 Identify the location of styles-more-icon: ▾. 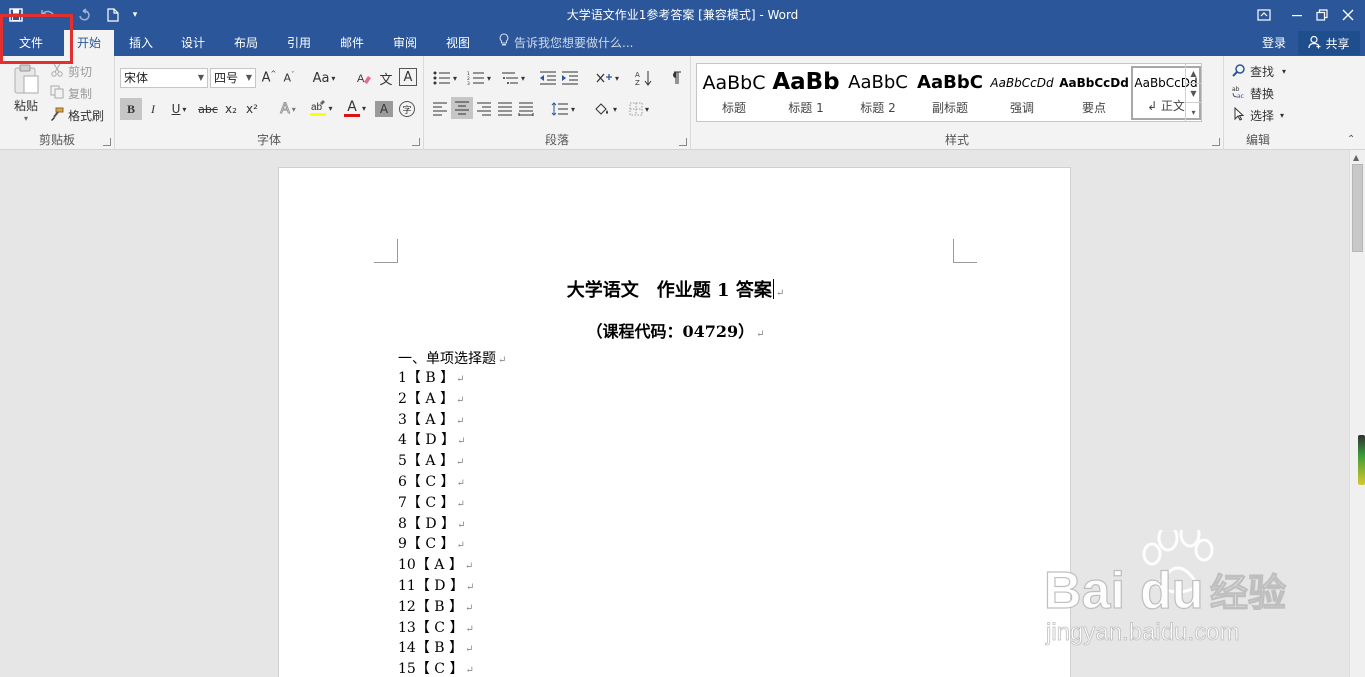
(1193, 111).